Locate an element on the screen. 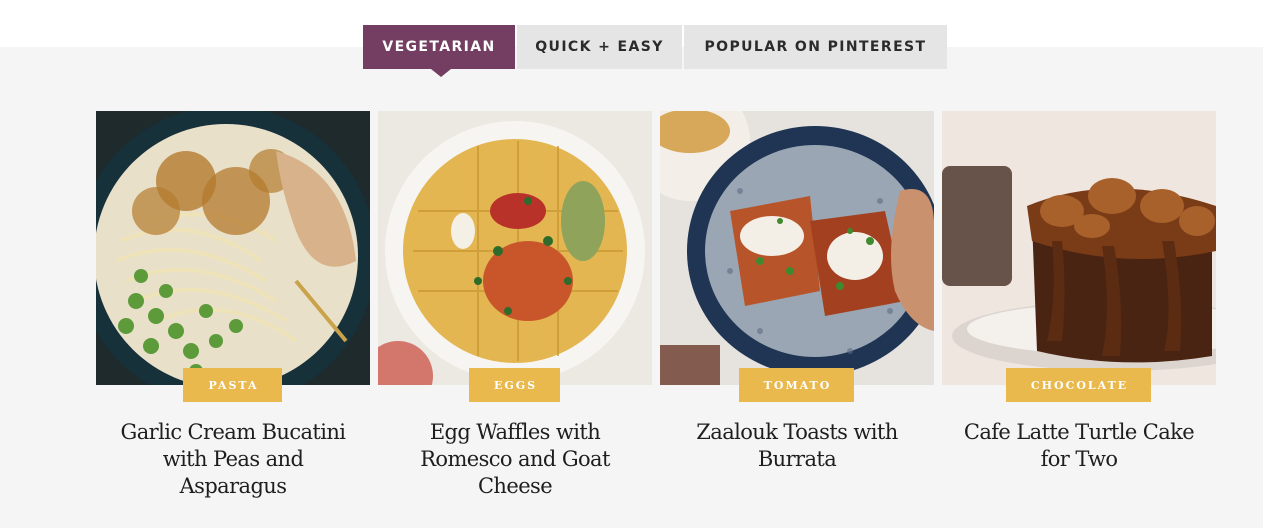 The height and width of the screenshot is (528, 1263). category-badge: EGGS is located at coordinates (514, 385).